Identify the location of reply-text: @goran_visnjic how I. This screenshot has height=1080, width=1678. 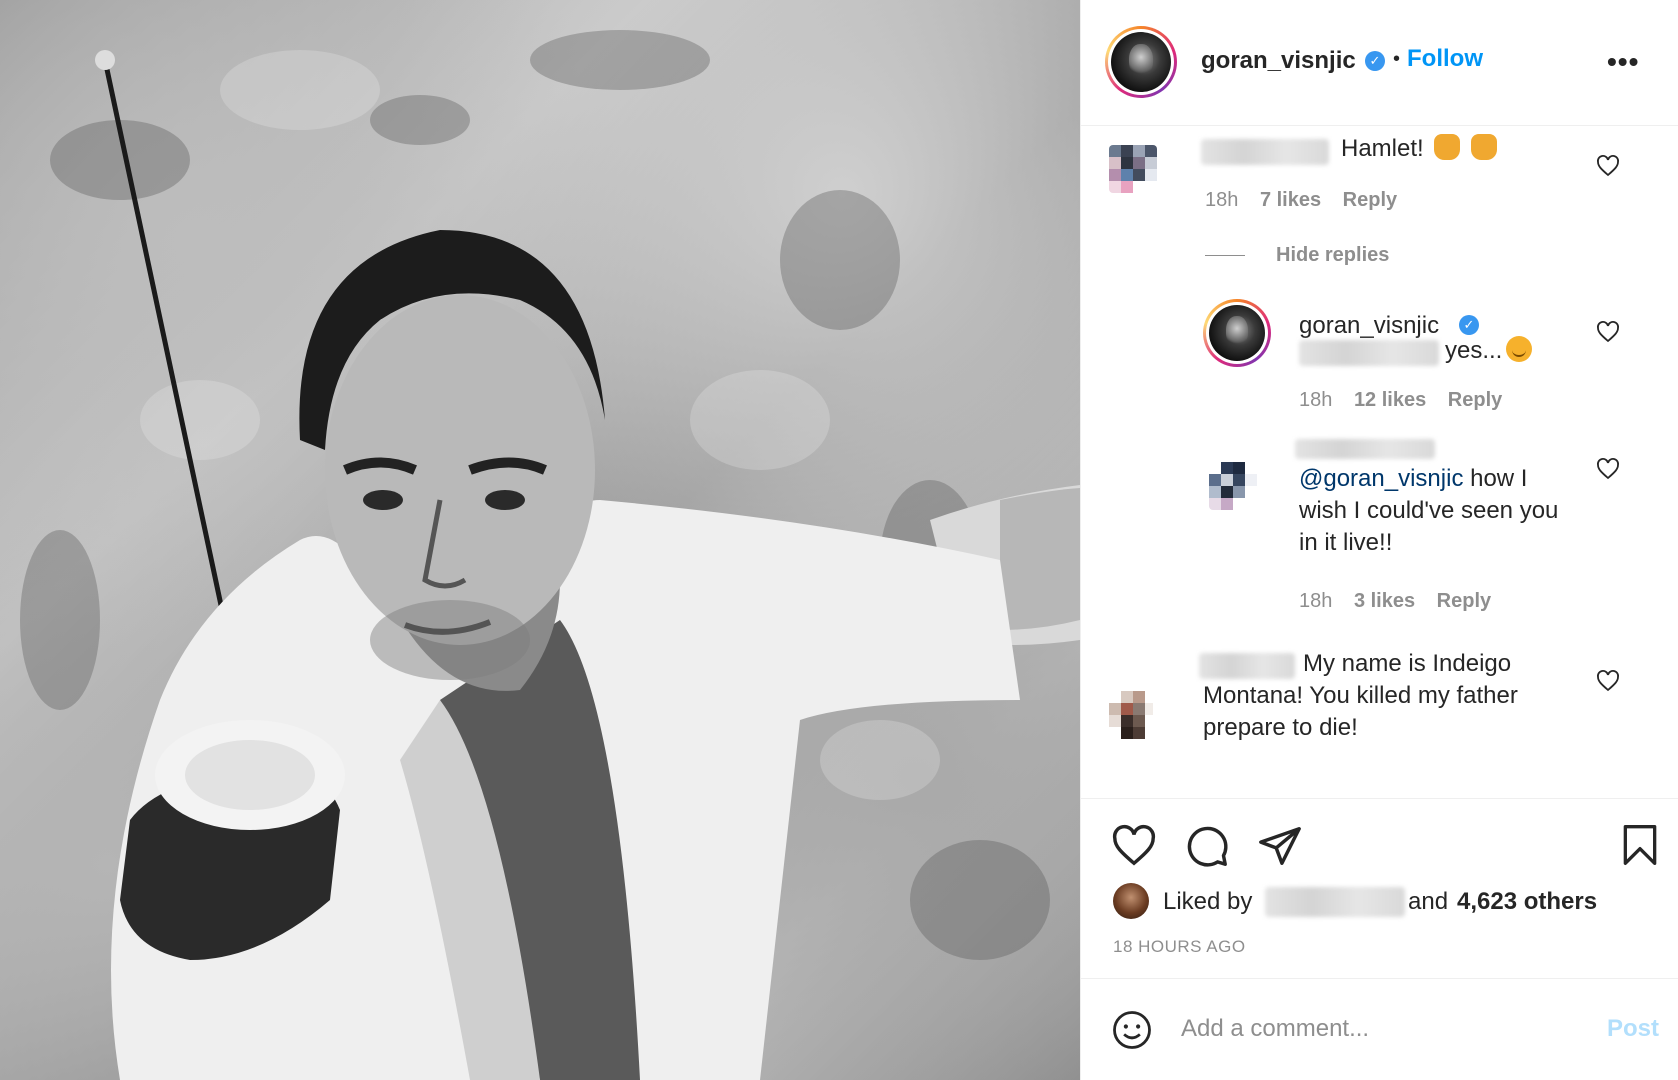
(1413, 479).